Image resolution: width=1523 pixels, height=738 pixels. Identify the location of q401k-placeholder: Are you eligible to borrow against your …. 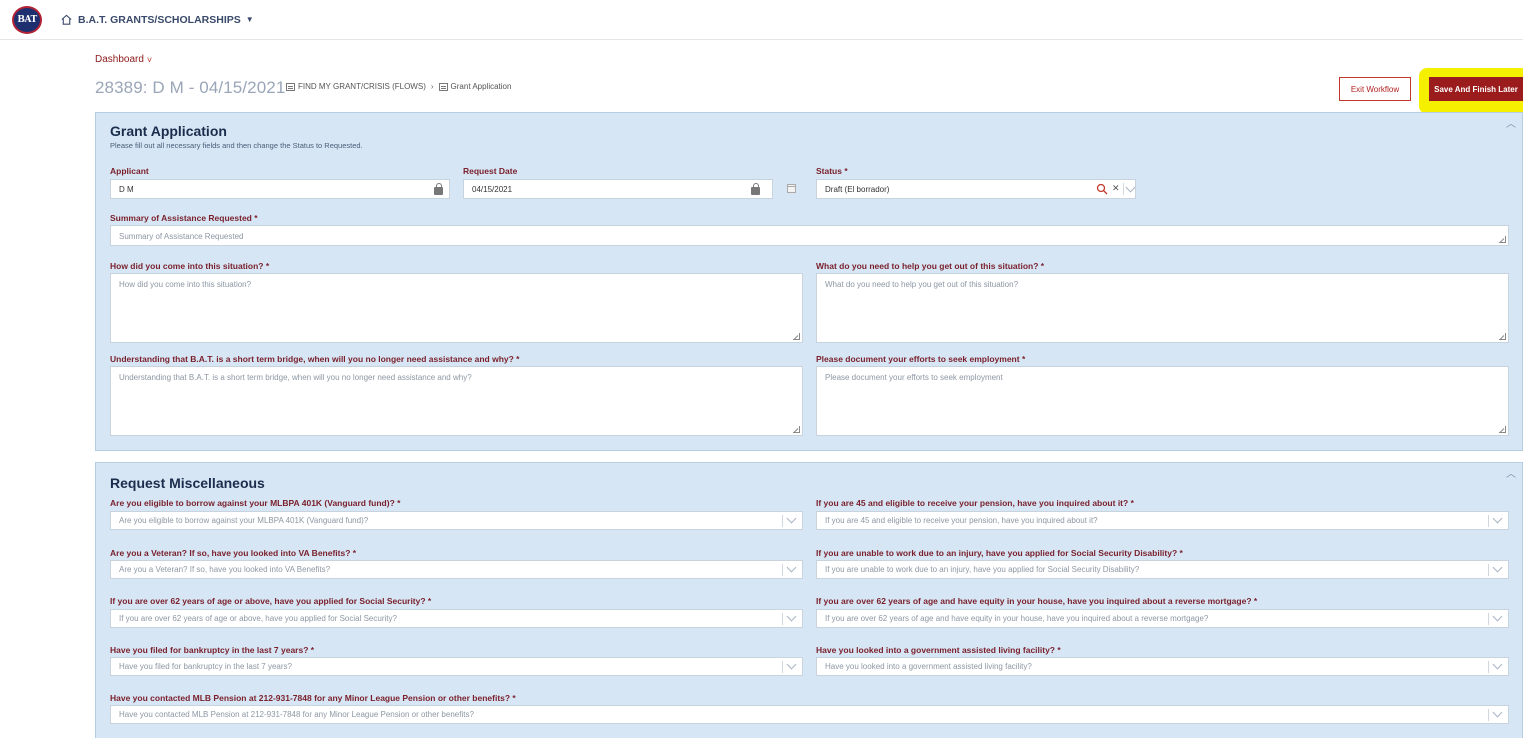
(244, 520).